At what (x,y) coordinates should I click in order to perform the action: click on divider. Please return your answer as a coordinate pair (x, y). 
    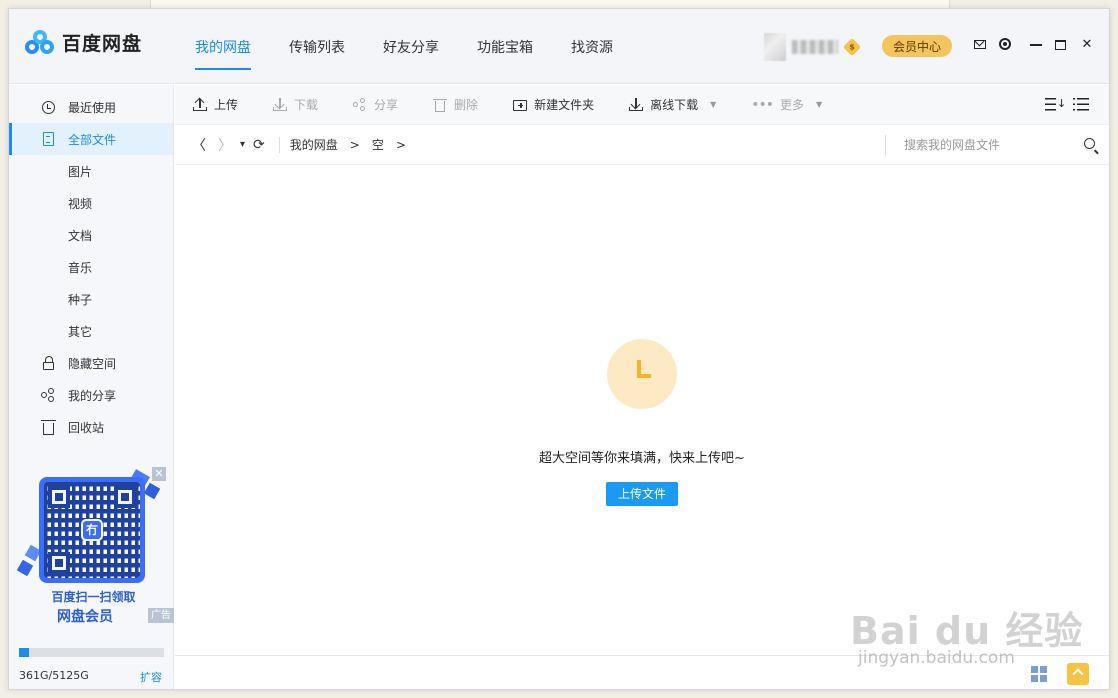
    Looking at the image, I should click on (279, 144).